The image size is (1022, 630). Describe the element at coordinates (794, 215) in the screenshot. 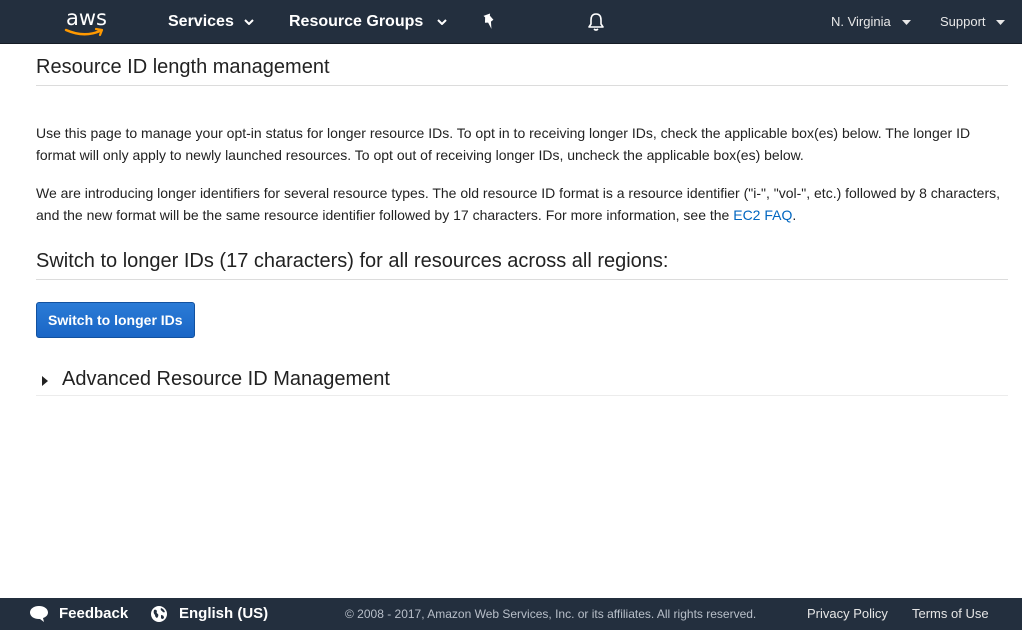

I see `period: .` at that location.